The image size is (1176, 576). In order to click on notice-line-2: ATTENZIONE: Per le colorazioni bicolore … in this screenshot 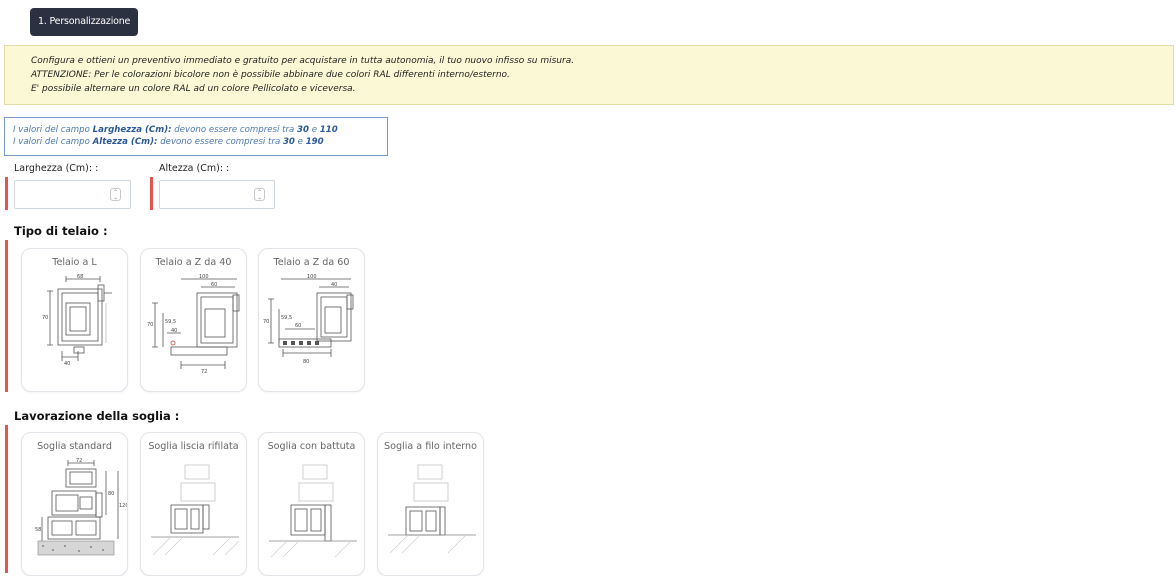, I will do `click(270, 75)`.